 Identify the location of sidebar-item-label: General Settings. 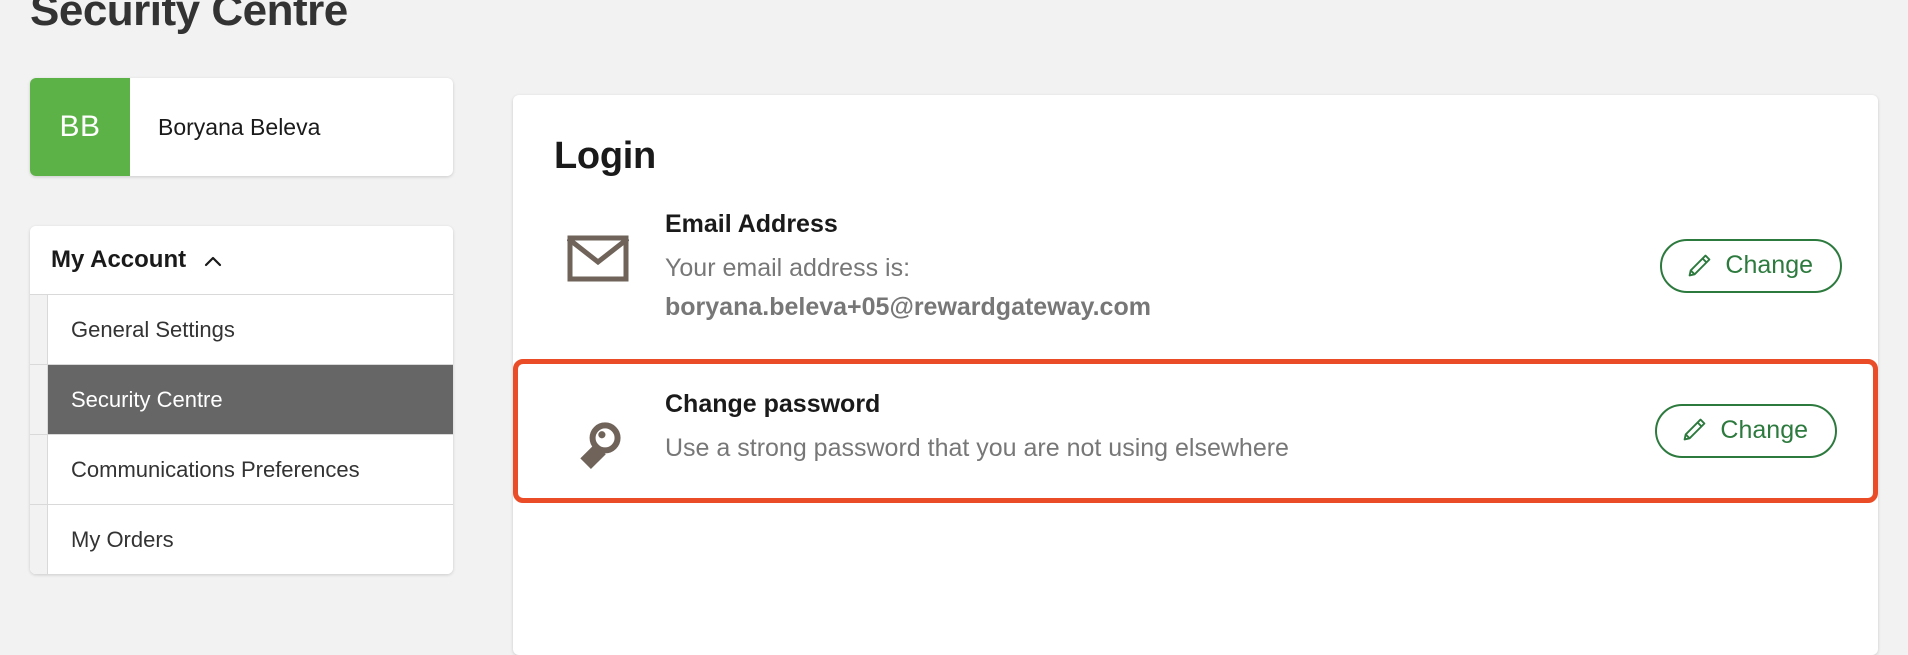
(153, 329).